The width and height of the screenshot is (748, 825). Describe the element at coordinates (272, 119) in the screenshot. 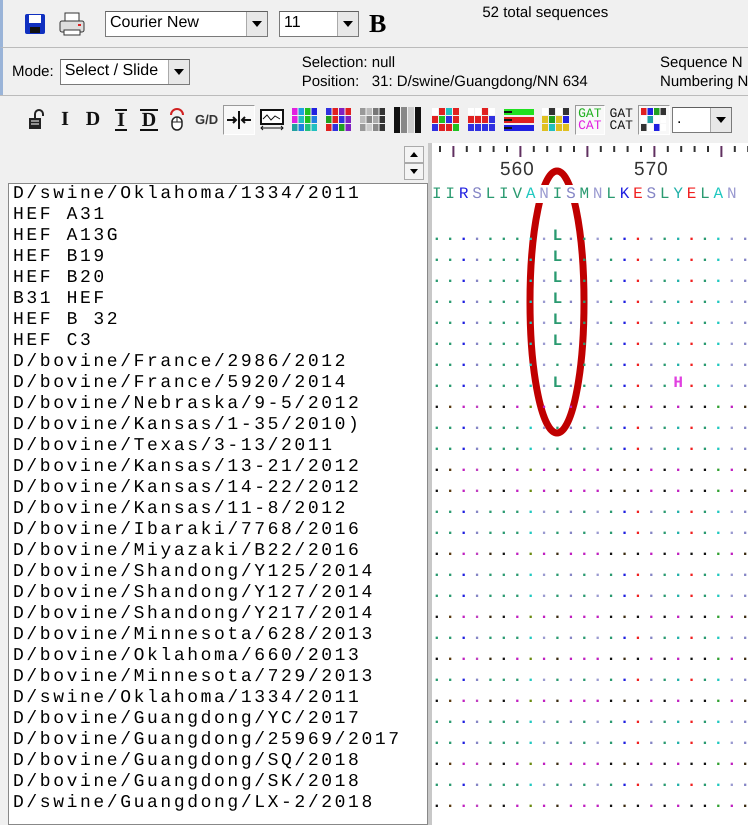

I see `graph-window-icon` at that location.